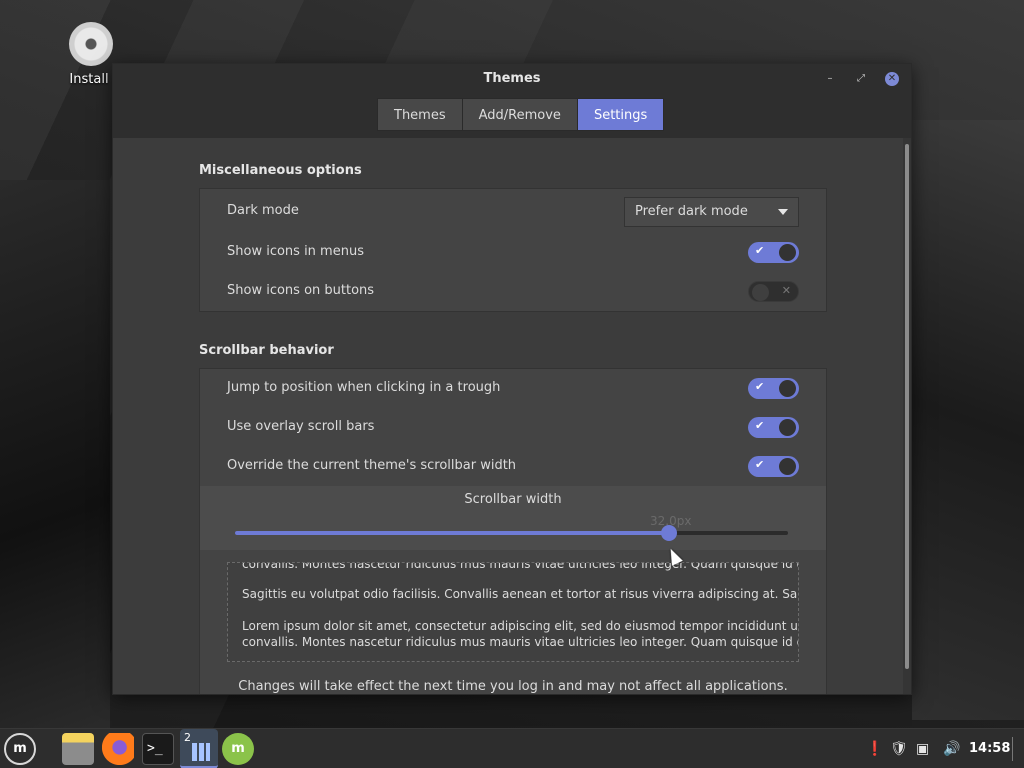  Describe the element at coordinates (301, 426) in the screenshot. I see `overlay-label: Use overlay scroll bars` at that location.